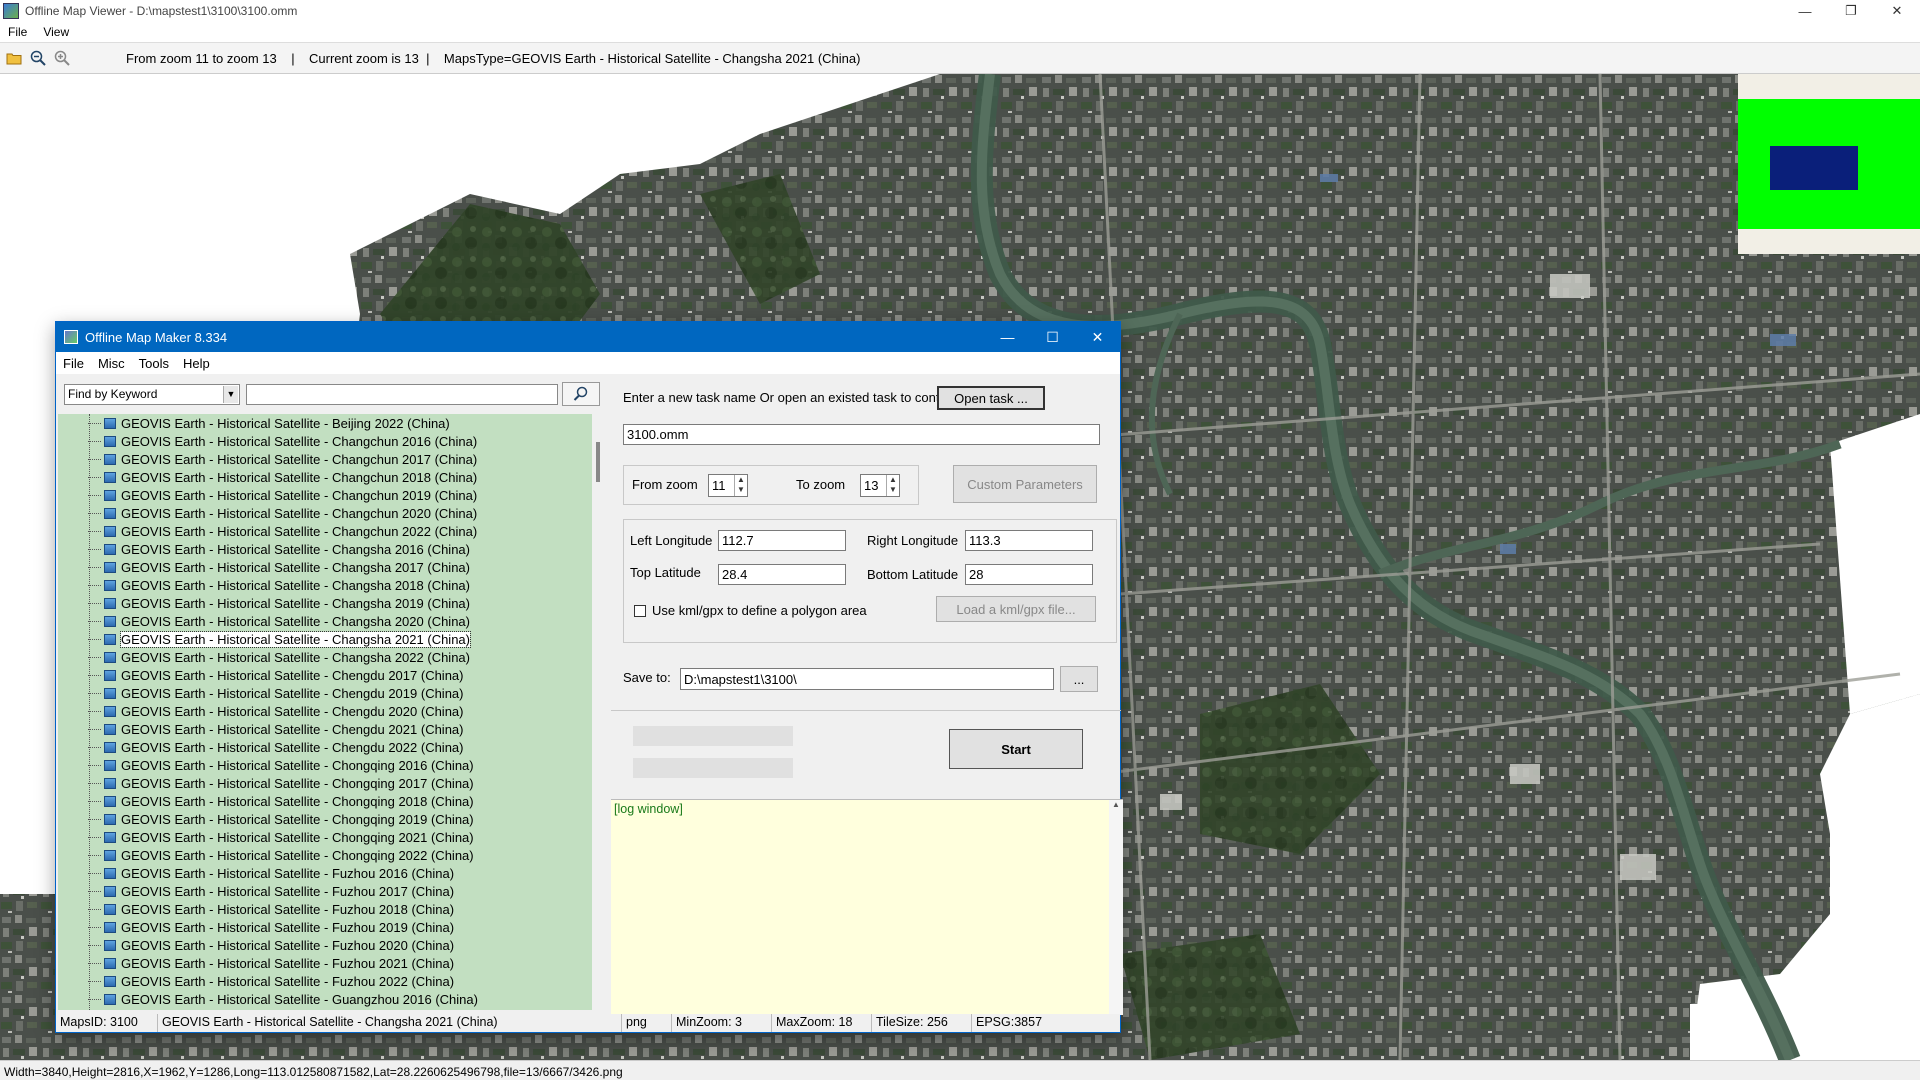 The height and width of the screenshot is (1080, 1920). What do you see at coordinates (1025, 484) in the screenshot?
I see `custom-parameters-button: Custom Parameters` at bounding box center [1025, 484].